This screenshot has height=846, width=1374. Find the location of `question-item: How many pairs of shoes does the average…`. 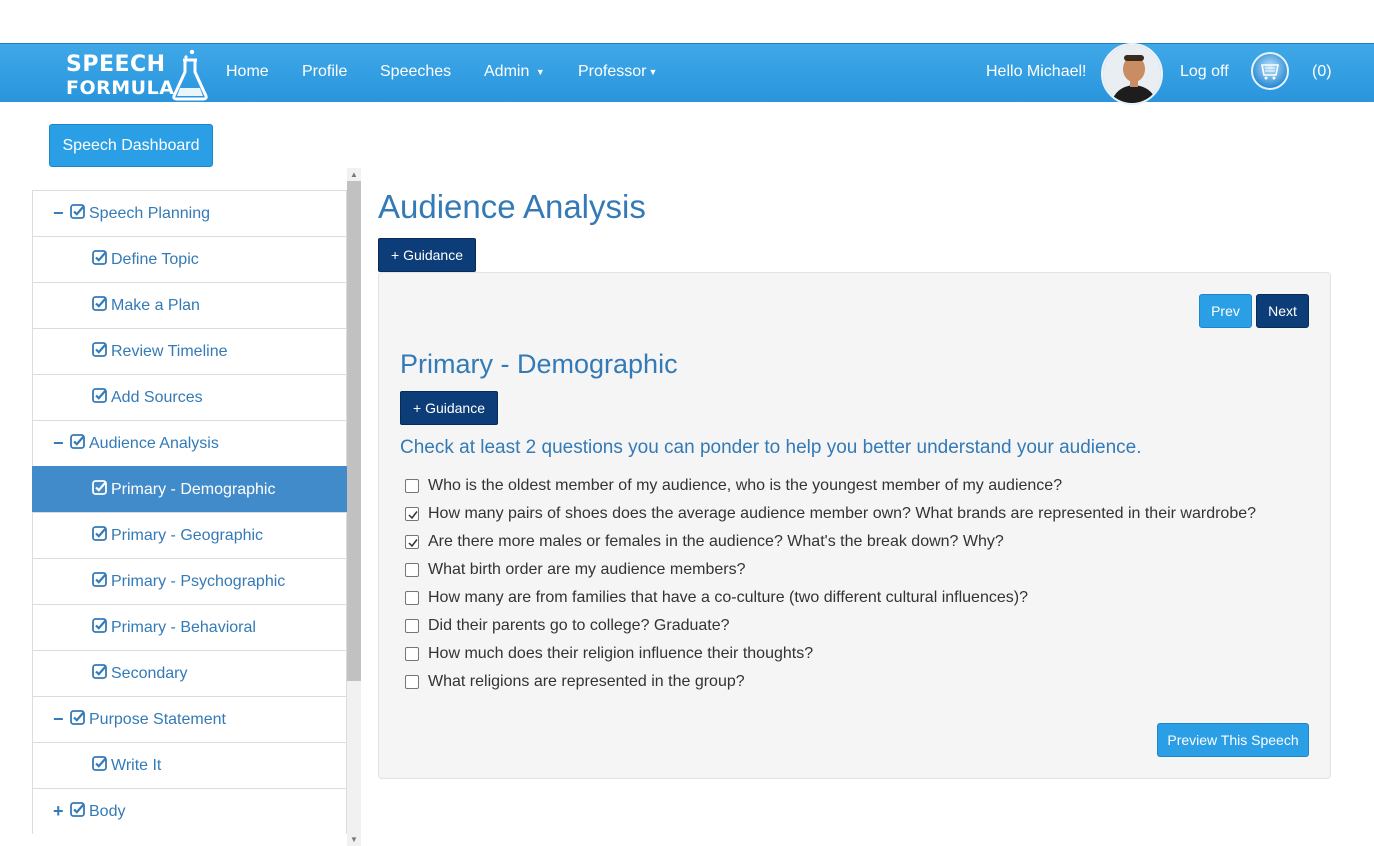

question-item: How many pairs of shoes does the average… is located at coordinates (830, 514).